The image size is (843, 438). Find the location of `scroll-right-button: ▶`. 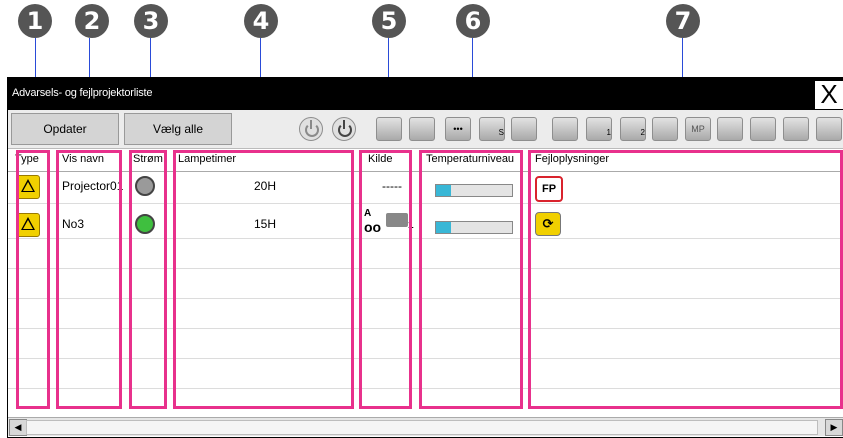

scroll-right-button: ▶ is located at coordinates (834, 427).